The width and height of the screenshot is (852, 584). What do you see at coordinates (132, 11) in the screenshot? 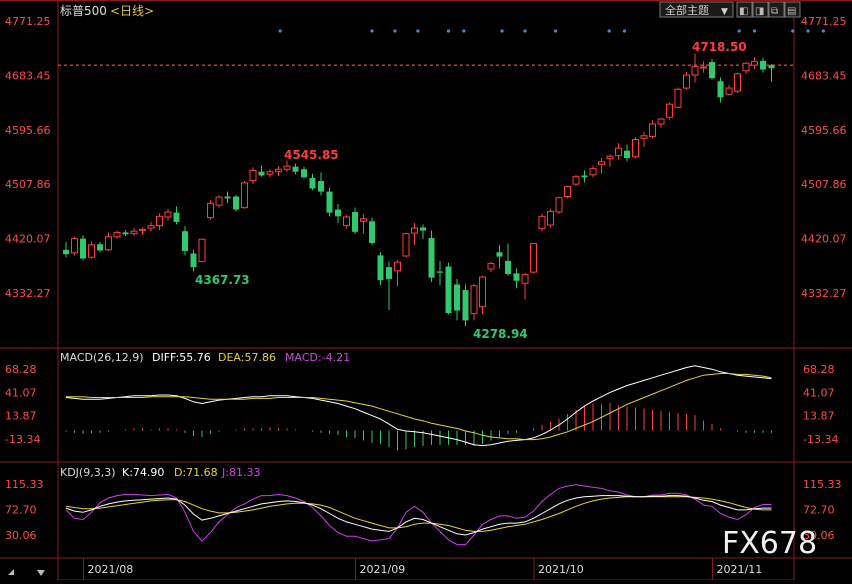
I see `period-label: <日线>` at bounding box center [132, 11].